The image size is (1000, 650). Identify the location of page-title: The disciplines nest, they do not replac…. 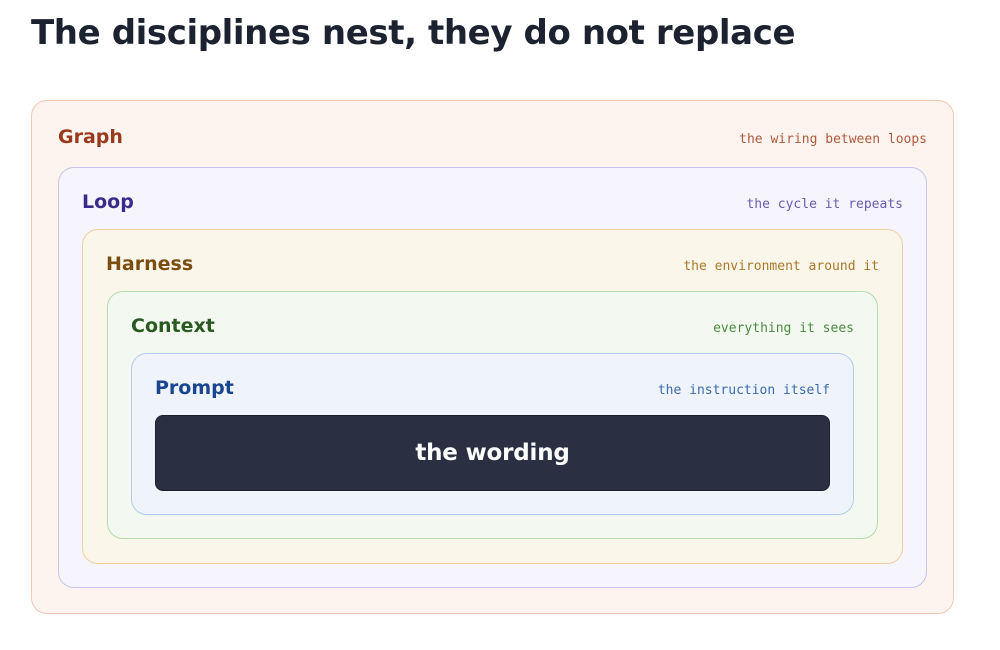
(413, 33).